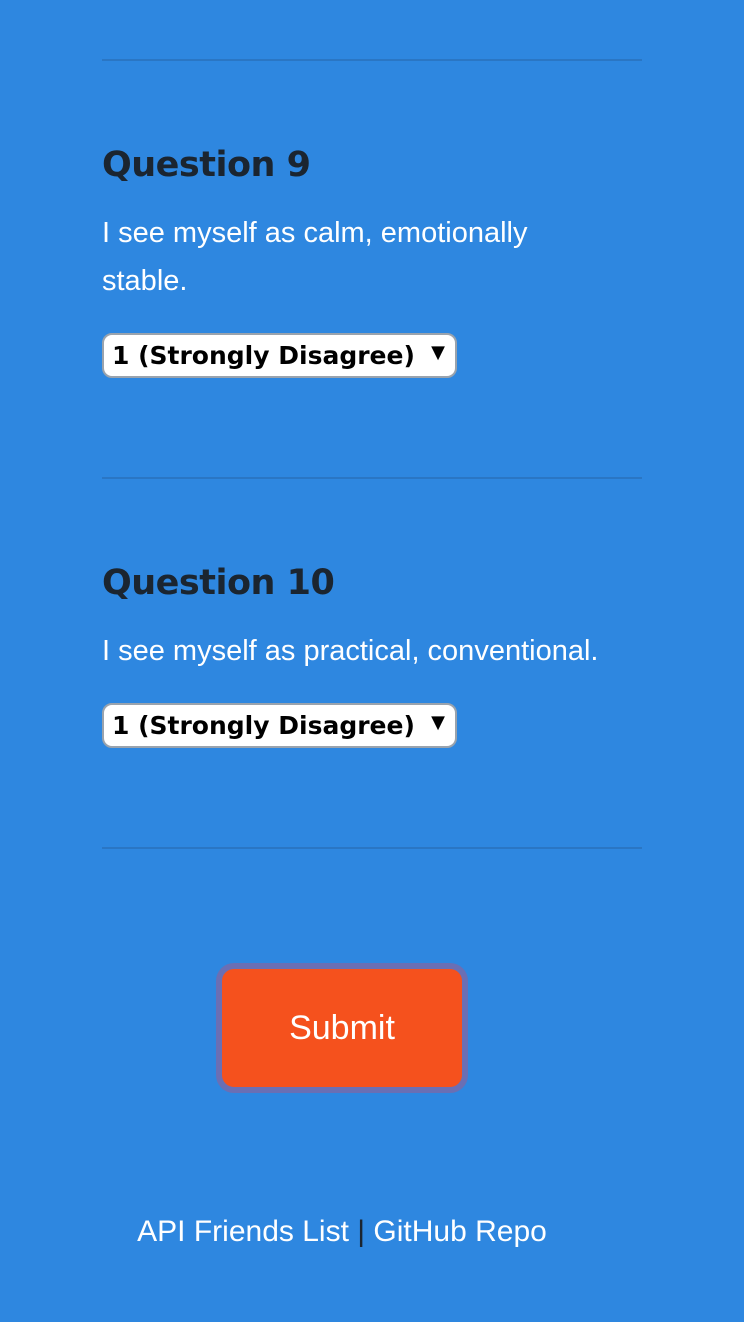 The height and width of the screenshot is (1322, 744). I want to click on question-title: Question 10, so click(218, 583).